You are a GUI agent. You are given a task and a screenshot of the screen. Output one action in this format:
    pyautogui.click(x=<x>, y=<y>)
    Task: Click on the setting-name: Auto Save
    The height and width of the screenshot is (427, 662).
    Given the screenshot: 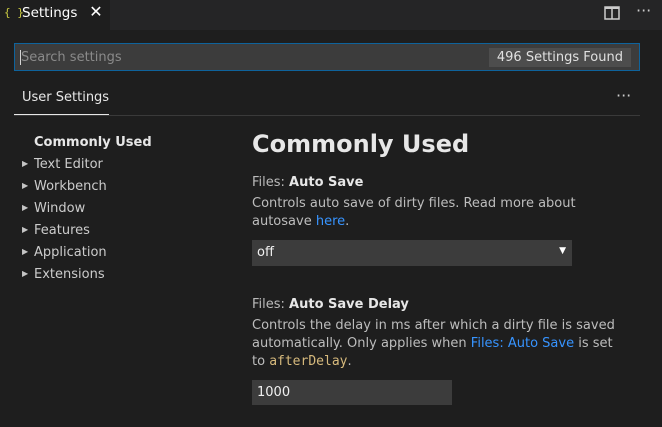 What is the action you would take?
    pyautogui.click(x=326, y=182)
    